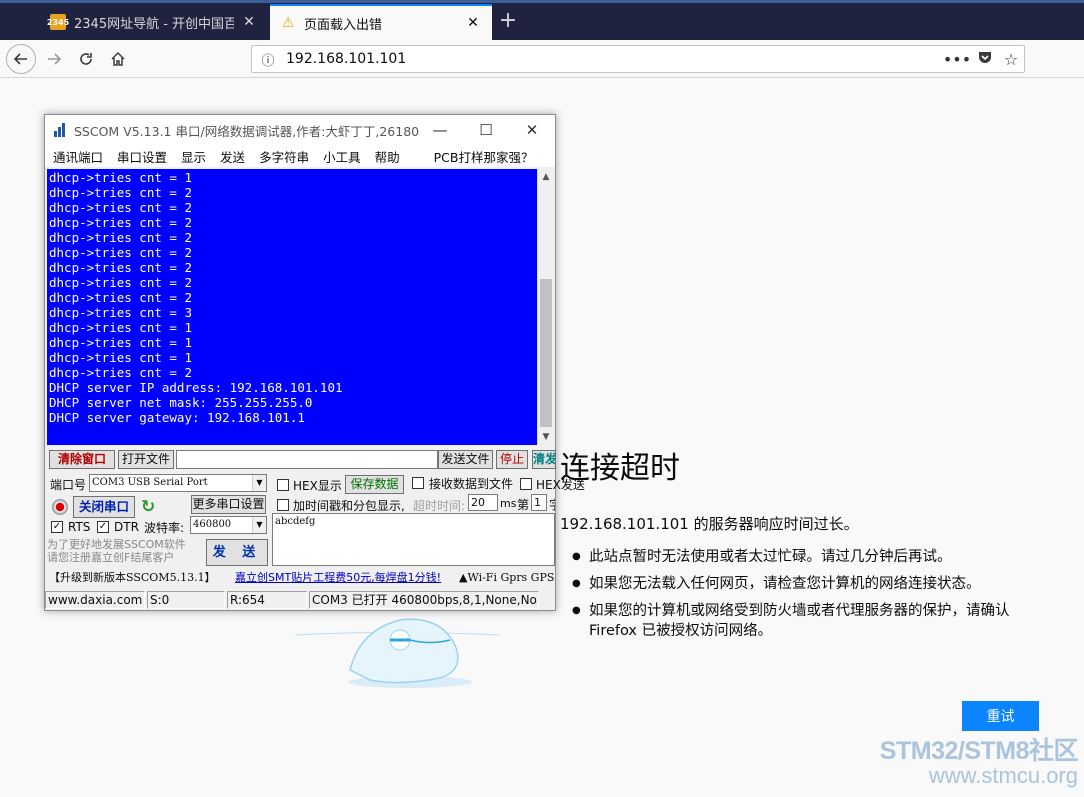  I want to click on address-bar: ⓘ 192.168.101.101 ••• ☆, so click(638, 59).